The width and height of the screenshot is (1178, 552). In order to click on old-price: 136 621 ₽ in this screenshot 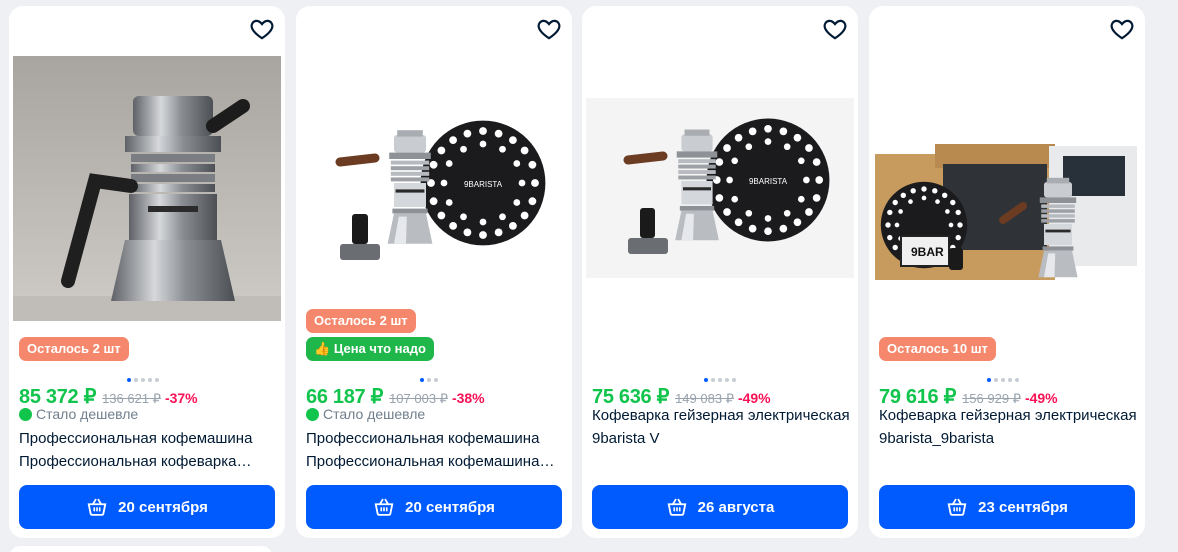, I will do `click(131, 398)`.